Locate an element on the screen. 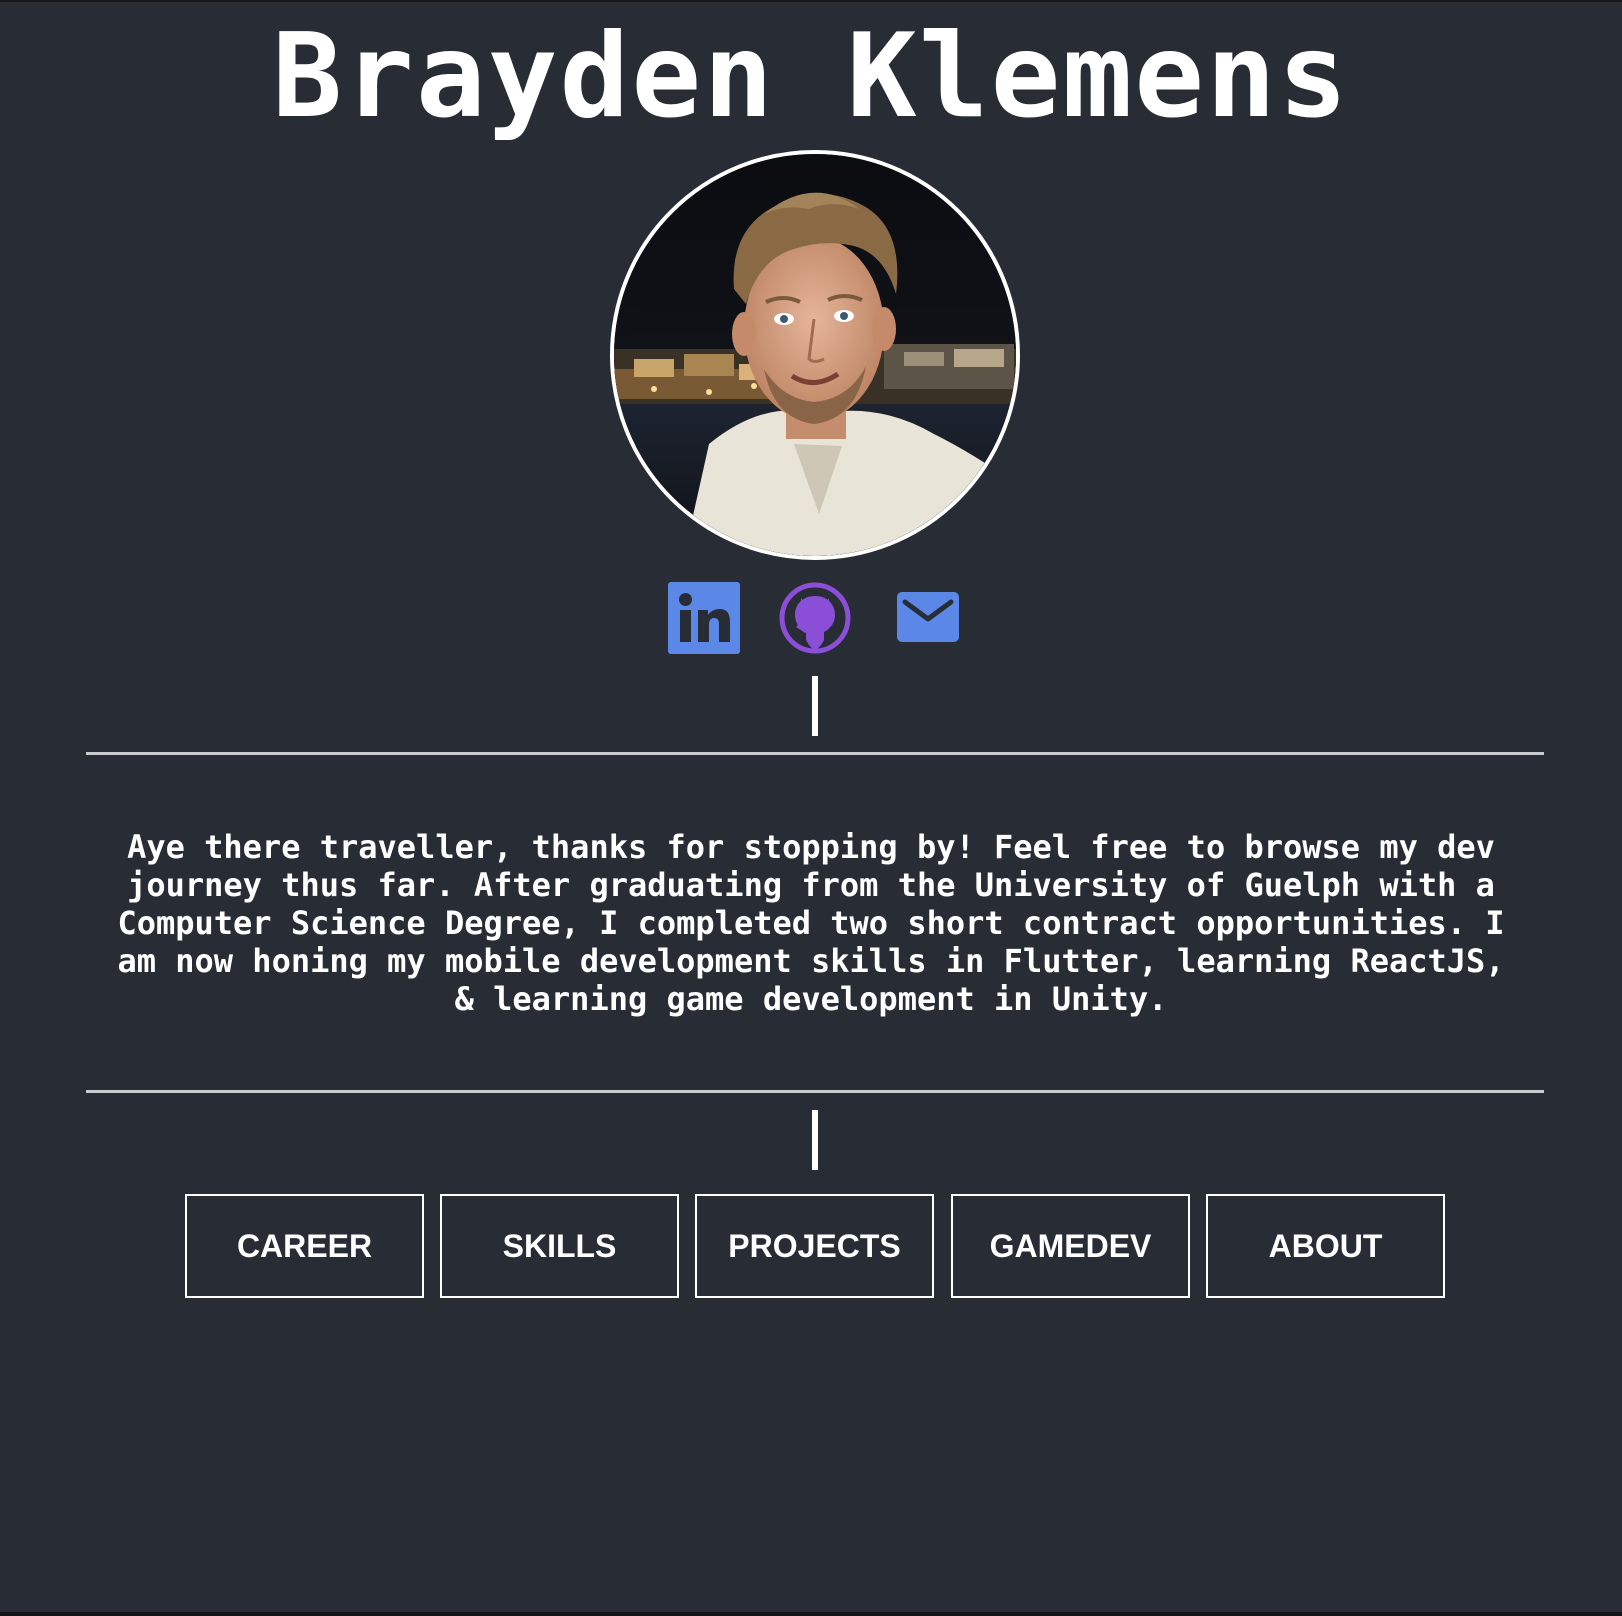 The width and height of the screenshot is (1622, 1616). projects-button: PROJECTS is located at coordinates (814, 1246).